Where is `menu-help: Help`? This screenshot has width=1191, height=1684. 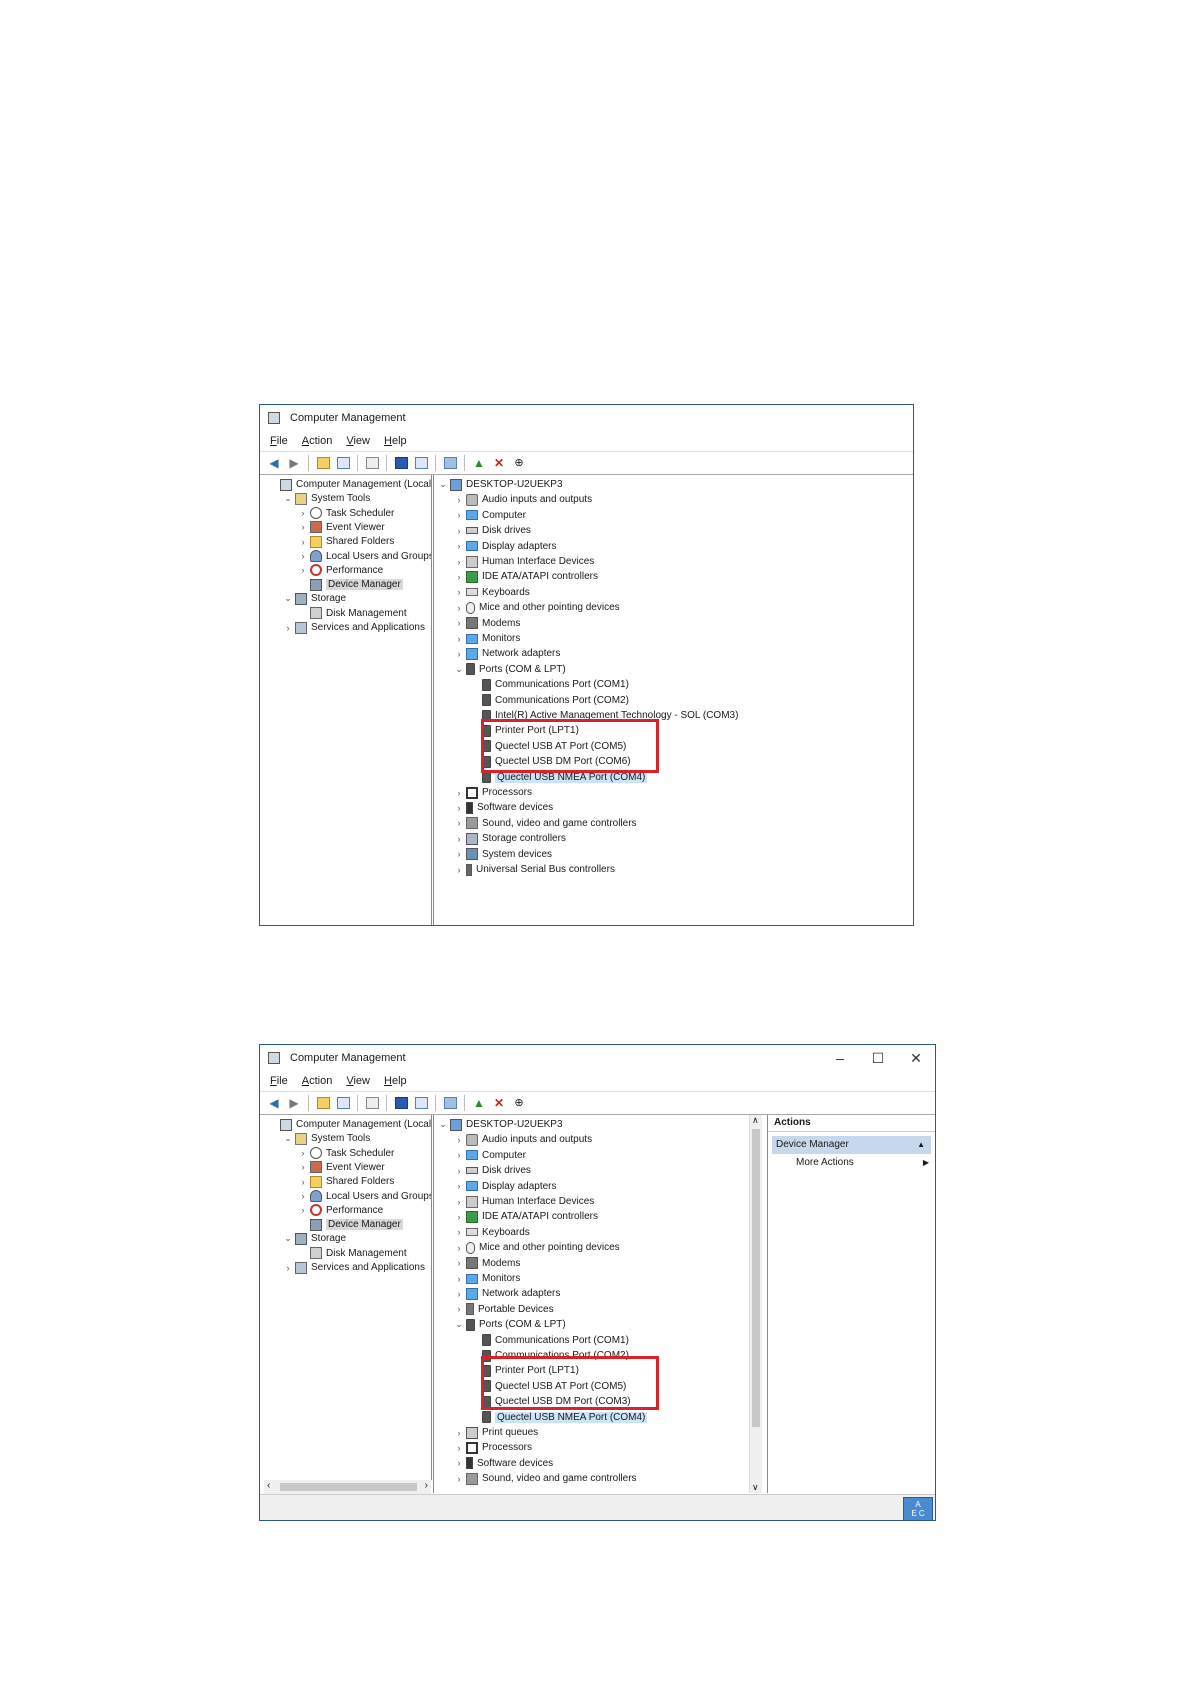 menu-help: Help is located at coordinates (395, 441).